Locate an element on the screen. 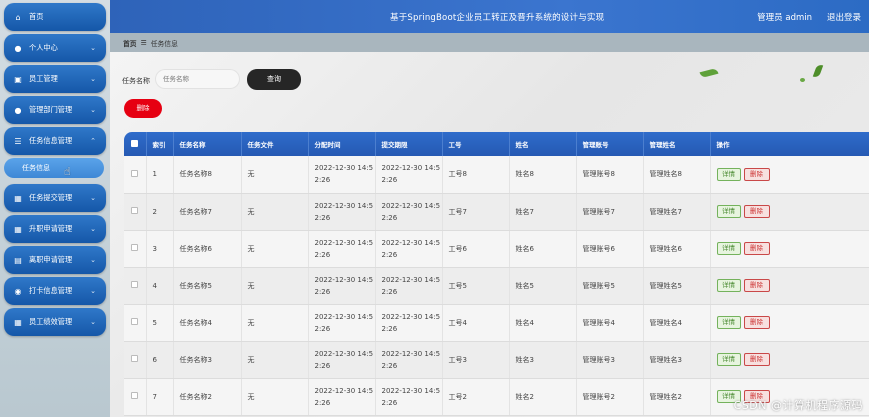 The width and height of the screenshot is (869, 417). select-all-checkbox is located at coordinates (135, 144).